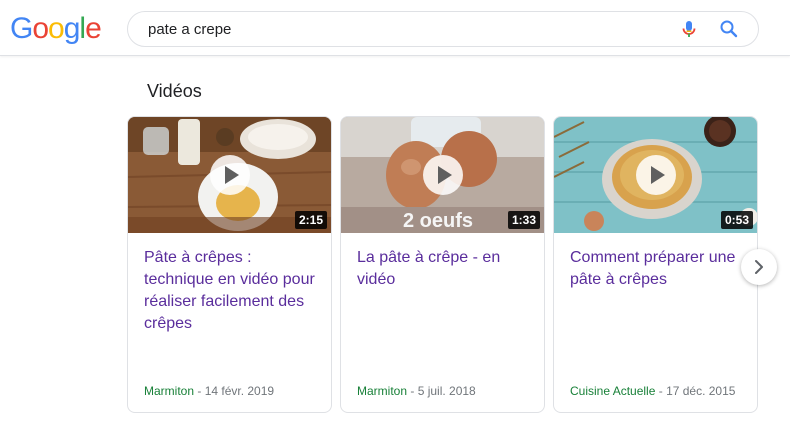 This screenshot has width=790, height=446. What do you see at coordinates (689, 29) in the screenshot?
I see `microphone-icon` at bounding box center [689, 29].